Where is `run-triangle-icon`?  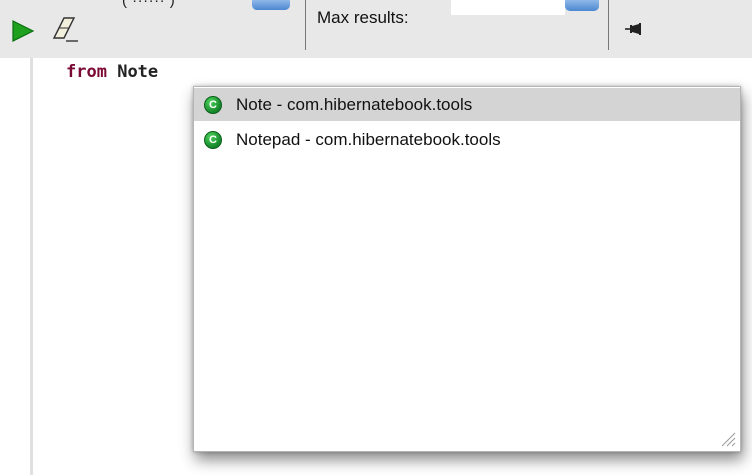
run-triangle-icon is located at coordinates (23, 31).